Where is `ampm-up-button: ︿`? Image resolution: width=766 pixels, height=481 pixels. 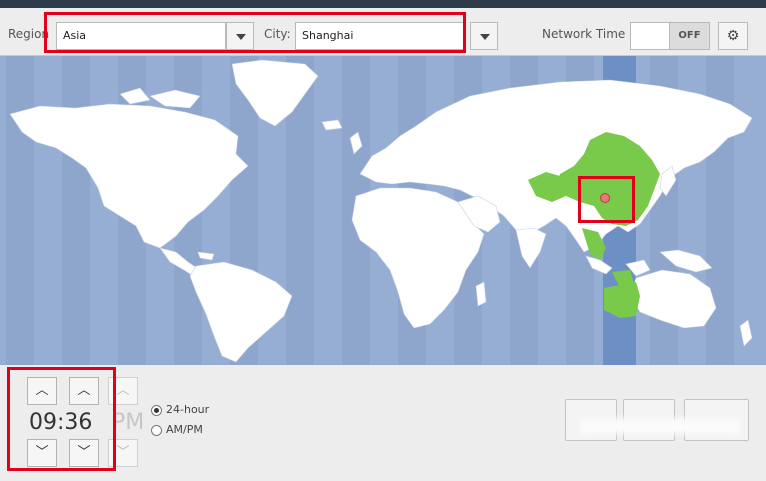
ampm-up-button: ︿ is located at coordinates (123, 391).